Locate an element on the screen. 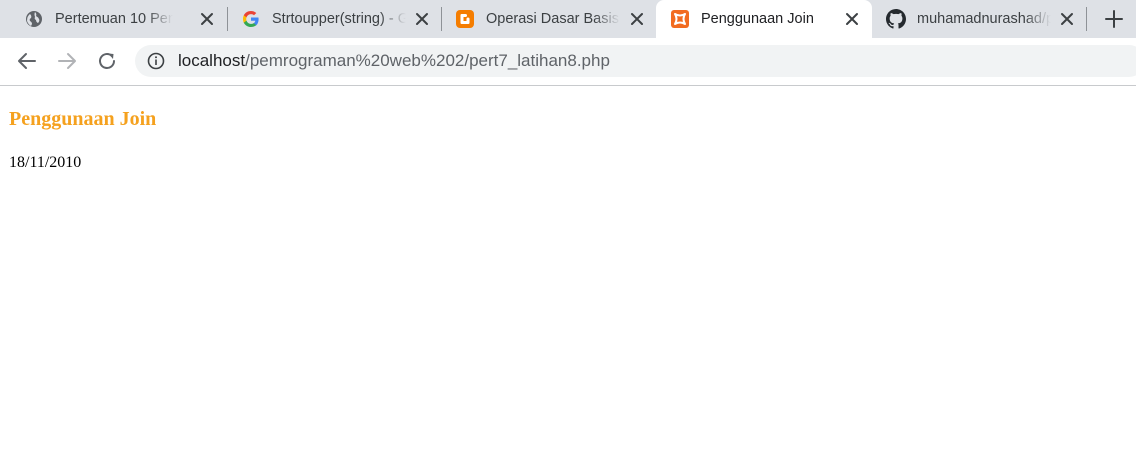  url-host: localhost is located at coordinates (212, 60).